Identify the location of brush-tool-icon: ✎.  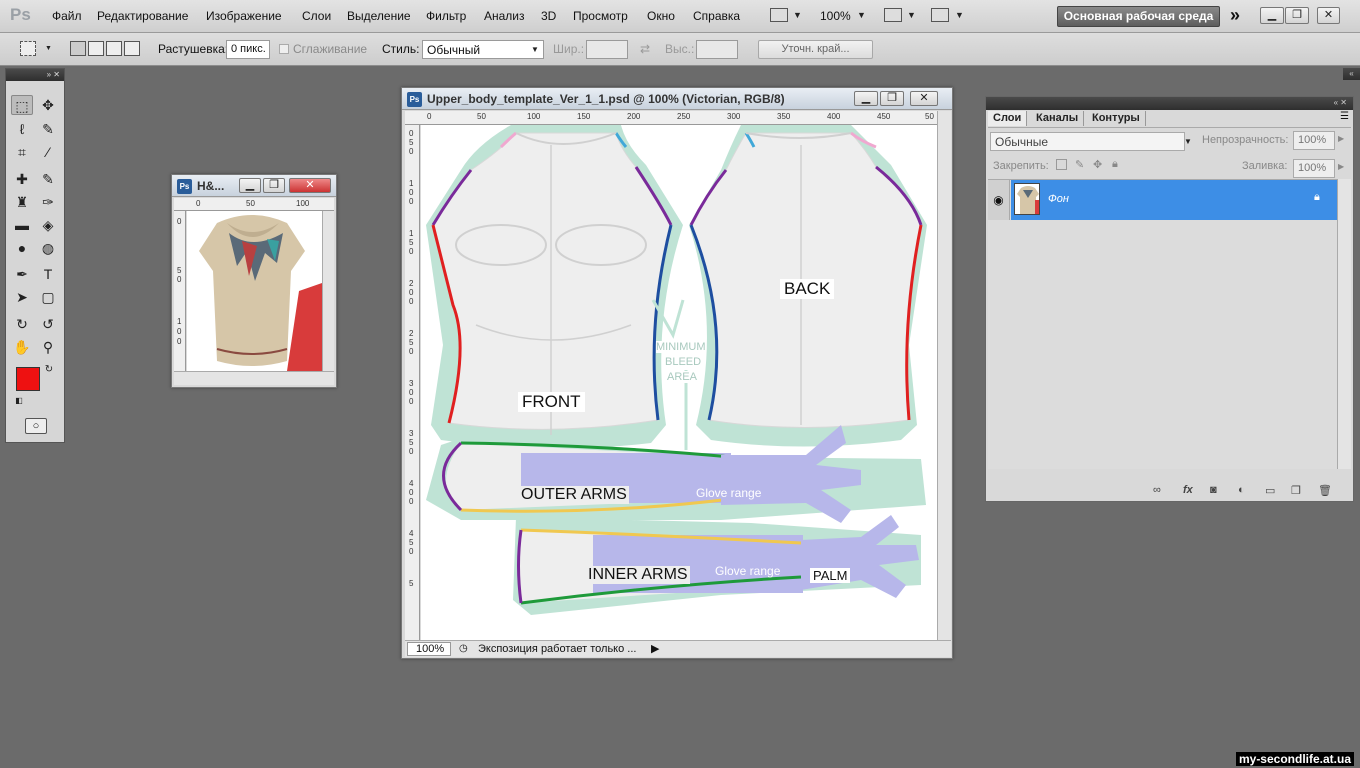
(48, 179).